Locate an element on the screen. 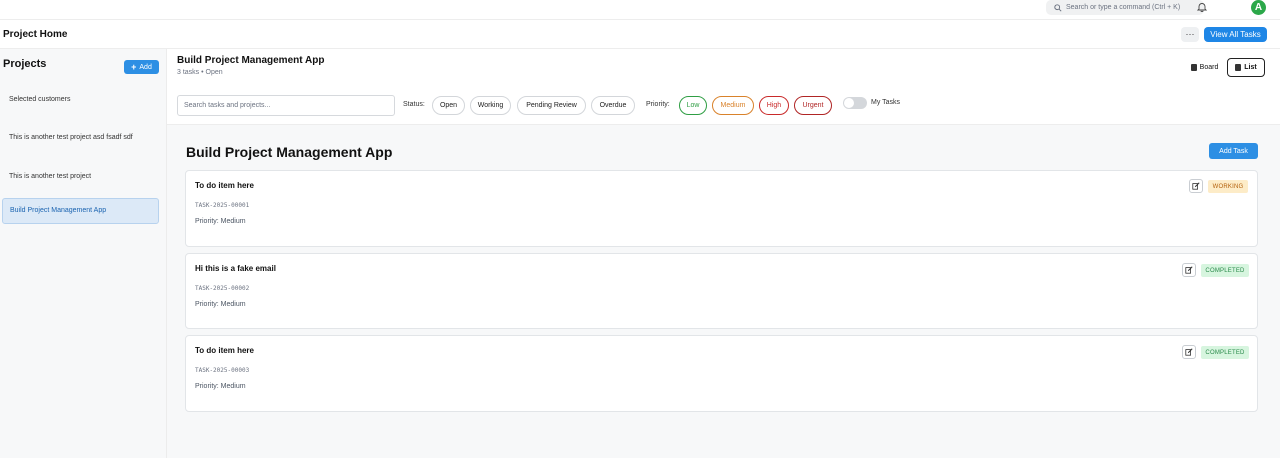 The width and height of the screenshot is (1280, 458). view-toggle: Board List is located at coordinates (1223, 67).